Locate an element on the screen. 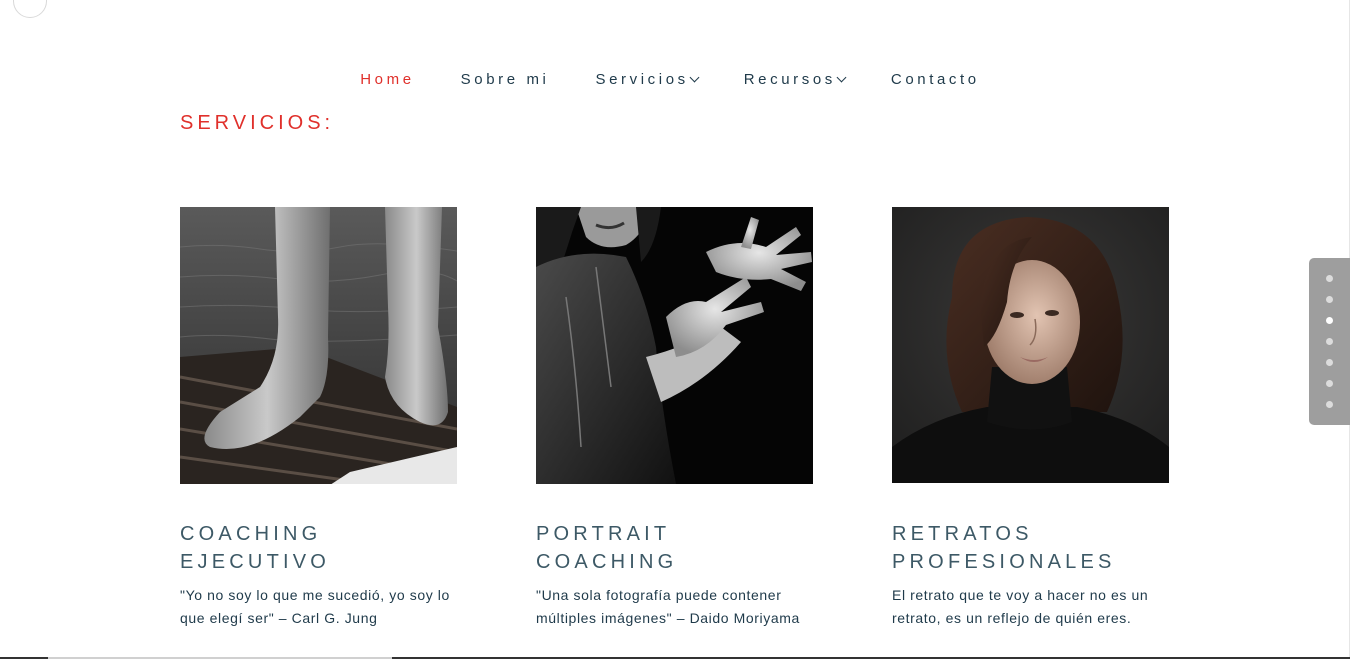  nav-item-servicios: Servicios is located at coordinates (647, 79).